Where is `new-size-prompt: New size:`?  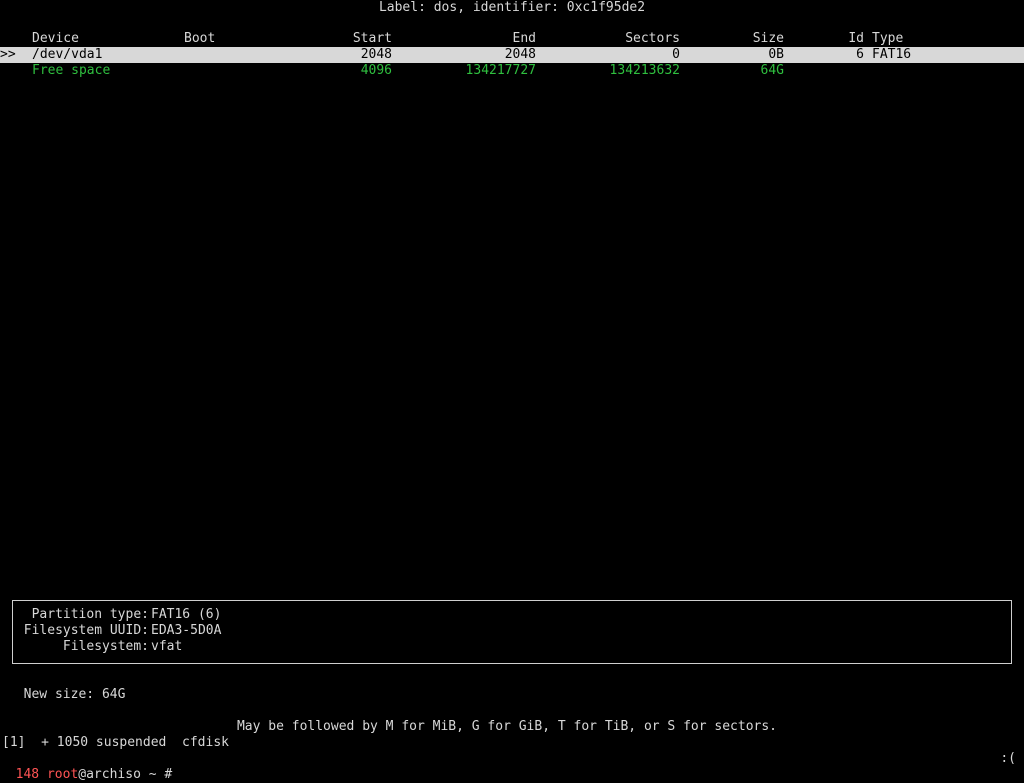
new-size-prompt: New size: is located at coordinates (59, 694).